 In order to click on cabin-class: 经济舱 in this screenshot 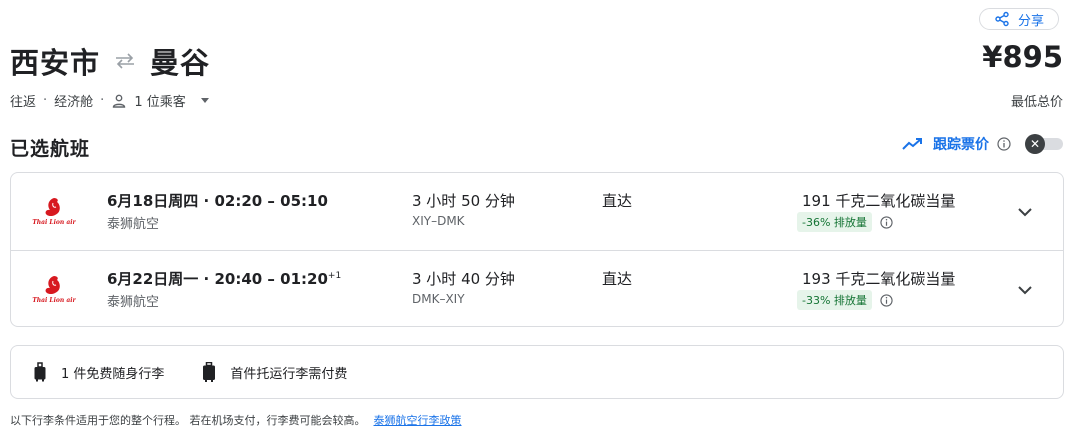, I will do `click(73, 100)`.